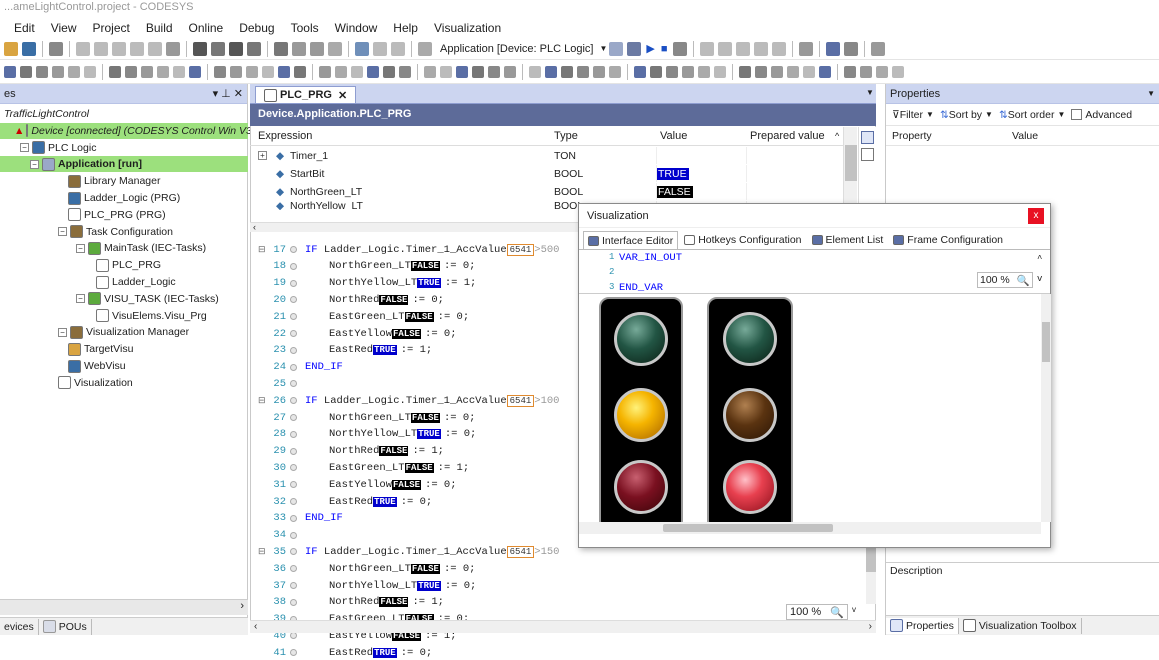 The width and height of the screenshot is (1159, 660). I want to click on code-line: 22 EastYellow FALSE:= 0;, so click(357, 333).